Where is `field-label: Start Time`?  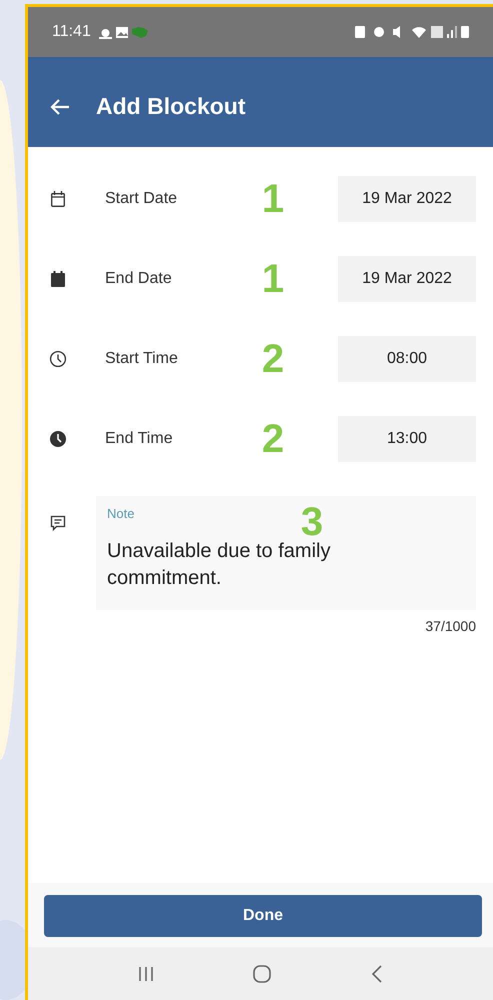 field-label: Start Time is located at coordinates (142, 359).